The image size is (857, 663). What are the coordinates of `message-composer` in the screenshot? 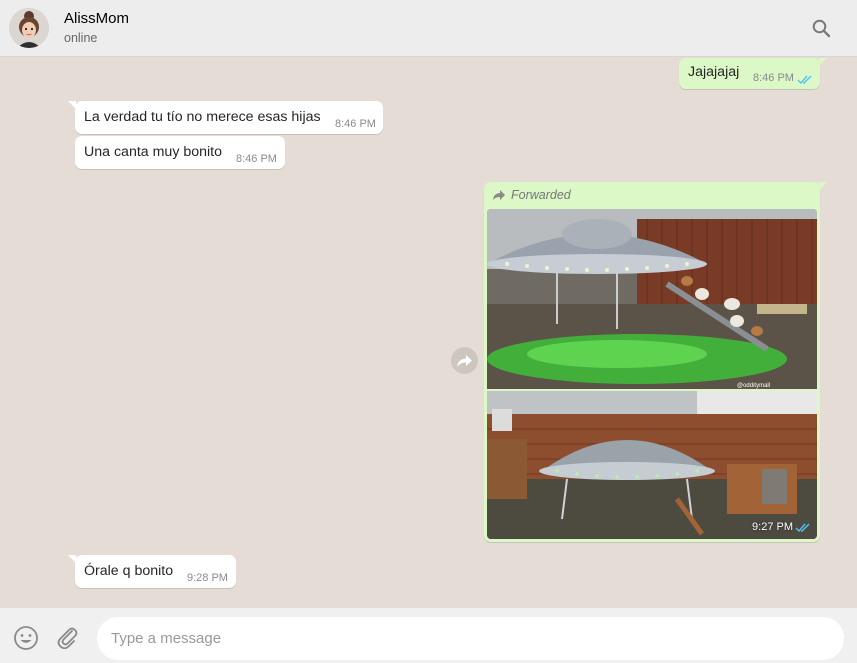 It's located at (428, 635).